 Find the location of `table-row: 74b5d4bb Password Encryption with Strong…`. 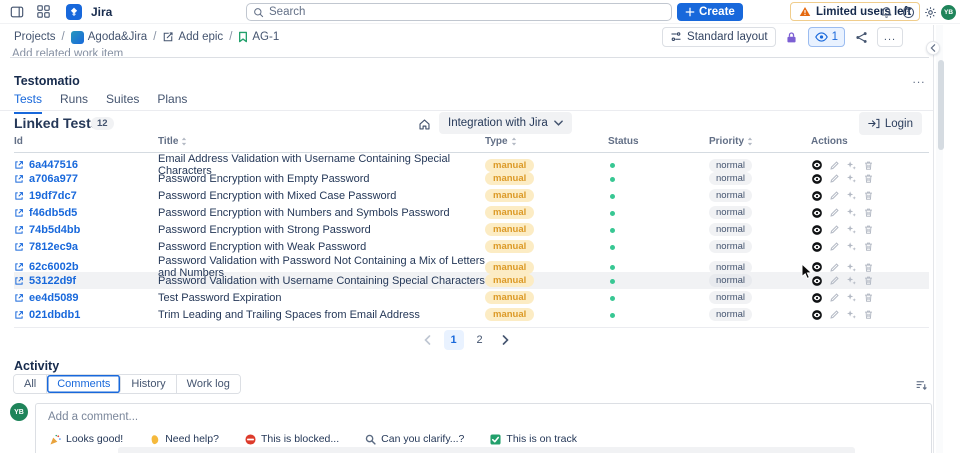

table-row: 74b5d4bb Password Encryption with Strong… is located at coordinates (471, 229).